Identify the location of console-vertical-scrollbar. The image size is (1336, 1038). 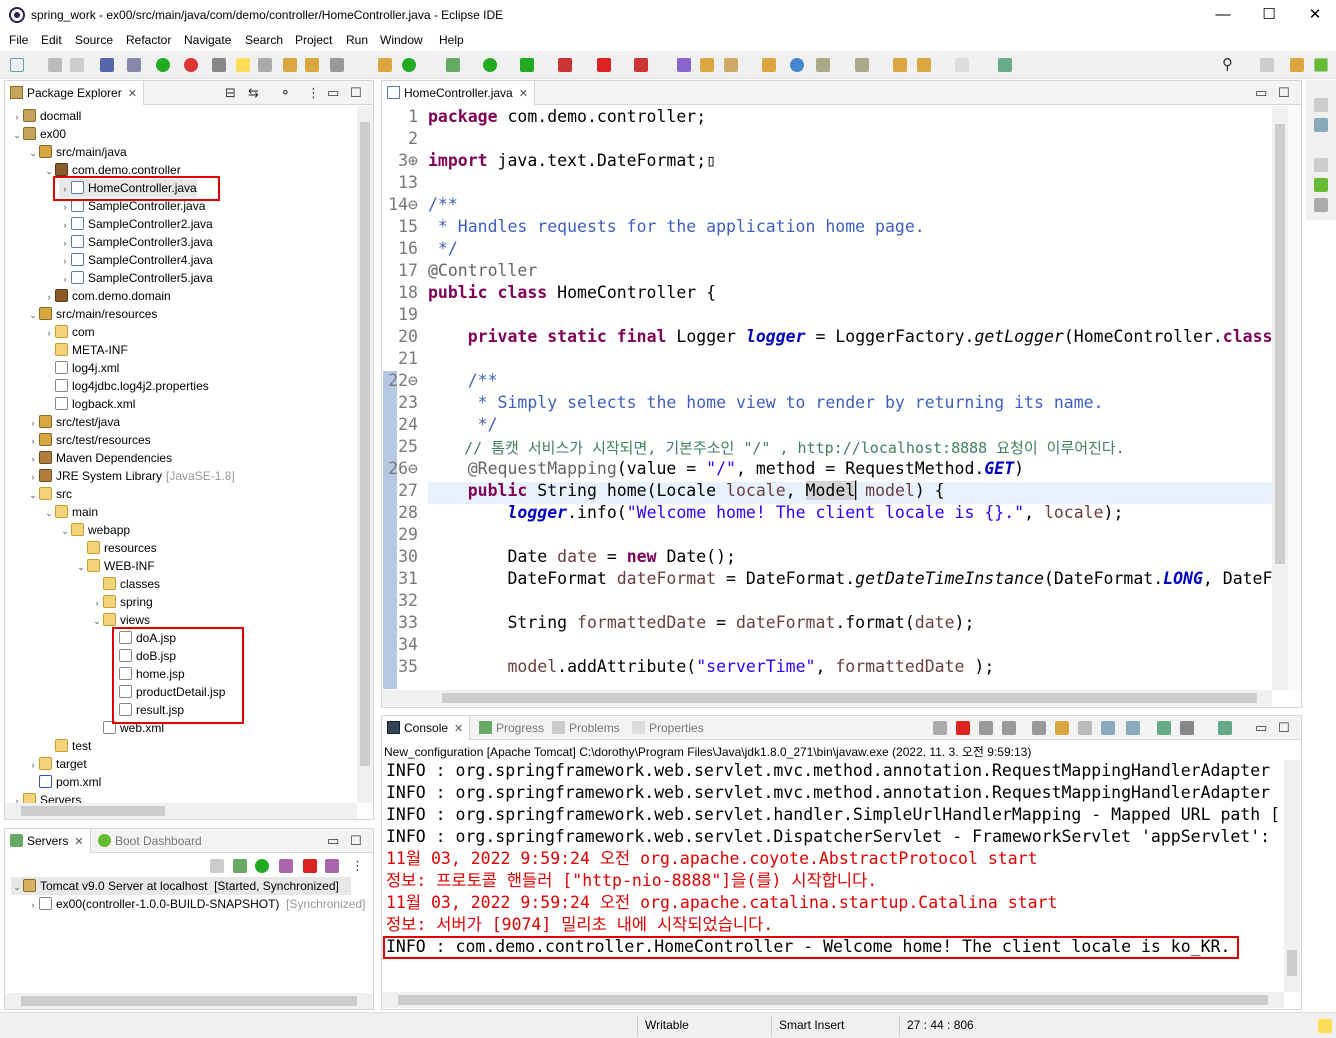
(1292, 876).